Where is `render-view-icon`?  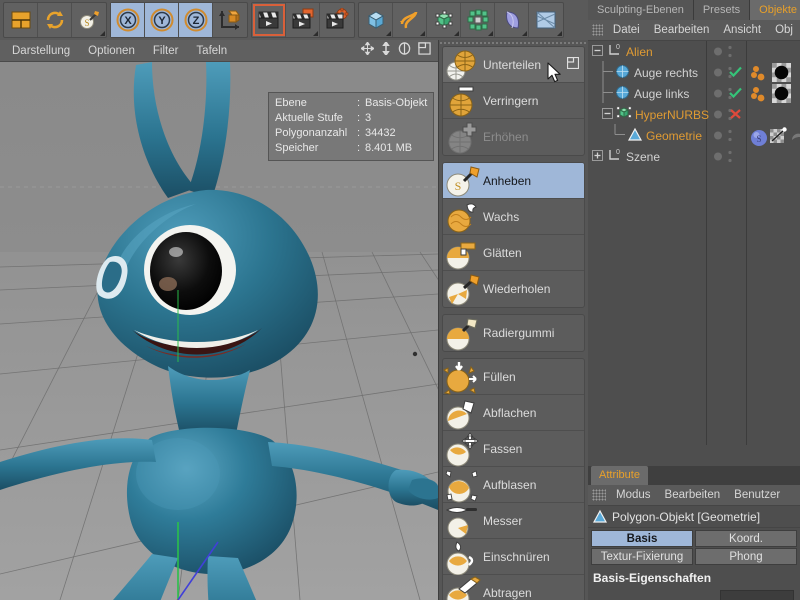 render-view-icon is located at coordinates (269, 20).